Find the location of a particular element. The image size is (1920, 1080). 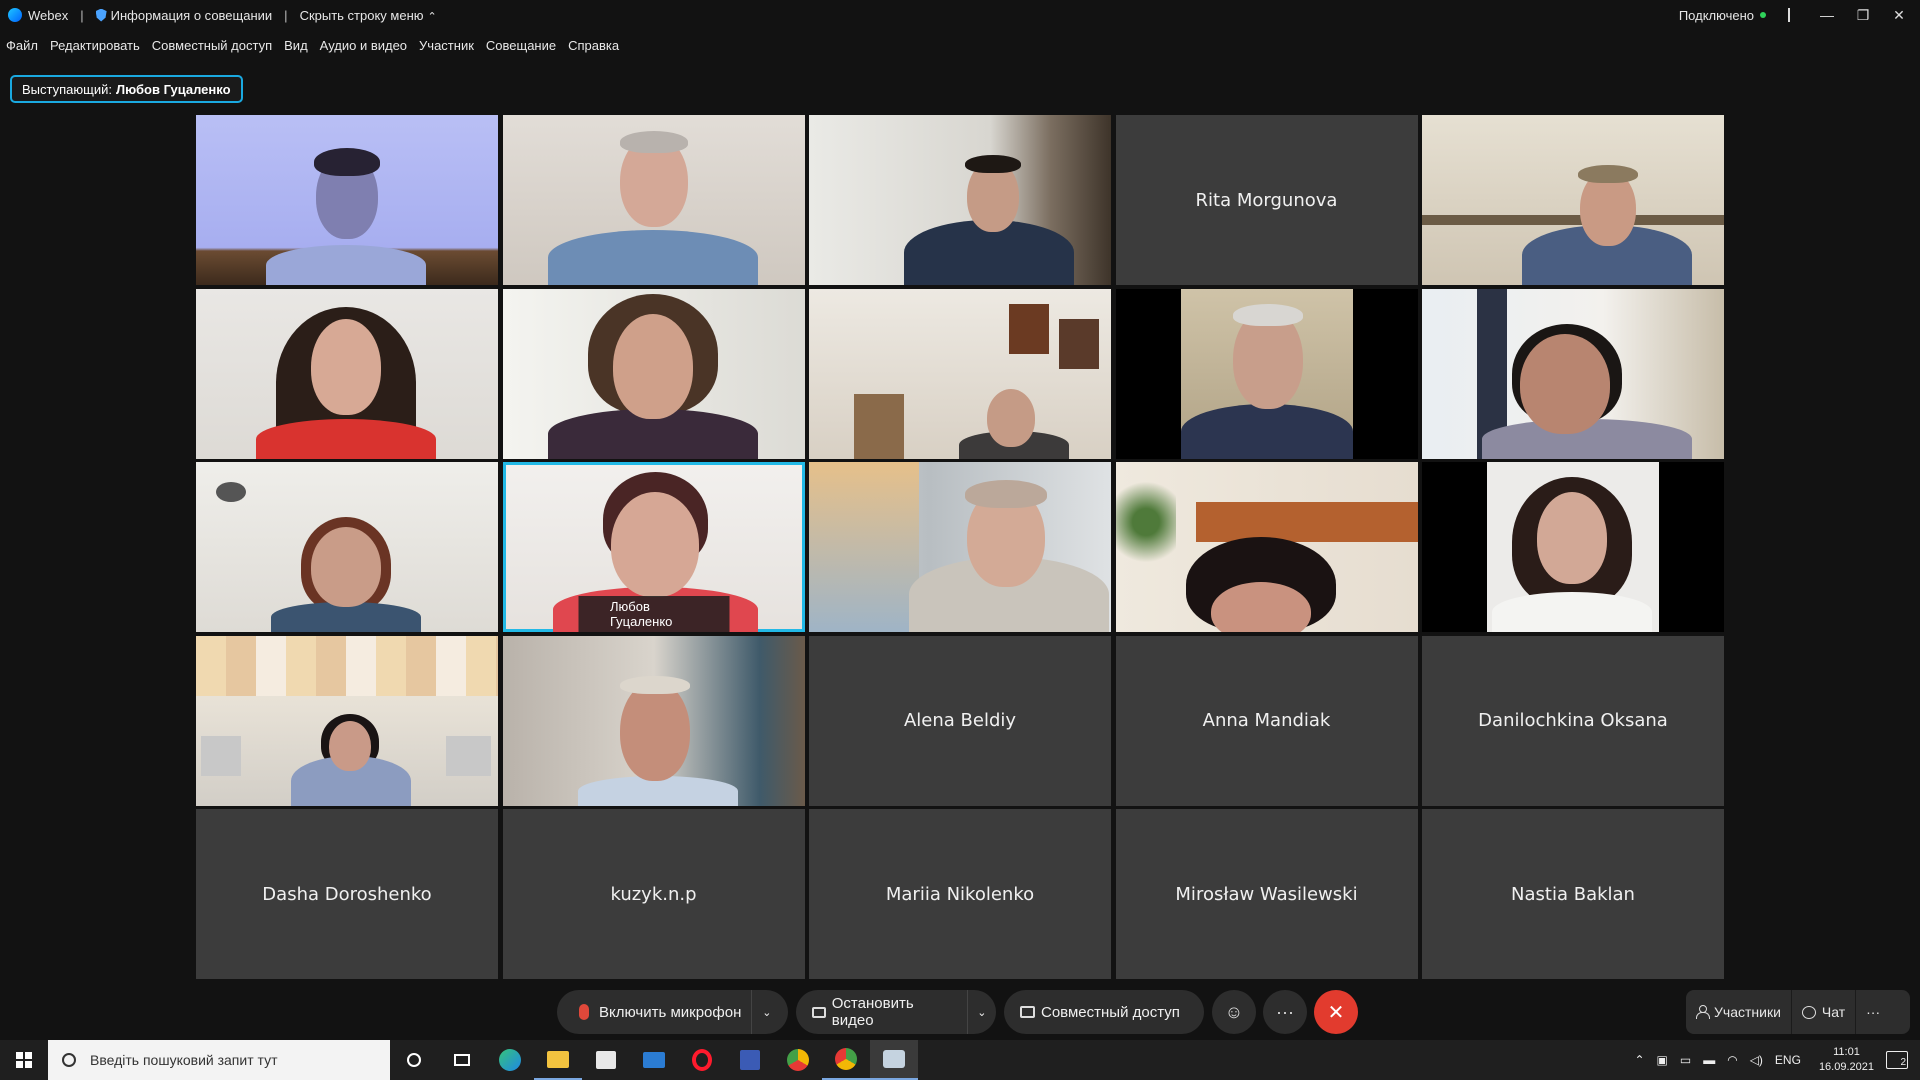

video-tile-no-video: Alena Beldiy is located at coordinates (960, 720).